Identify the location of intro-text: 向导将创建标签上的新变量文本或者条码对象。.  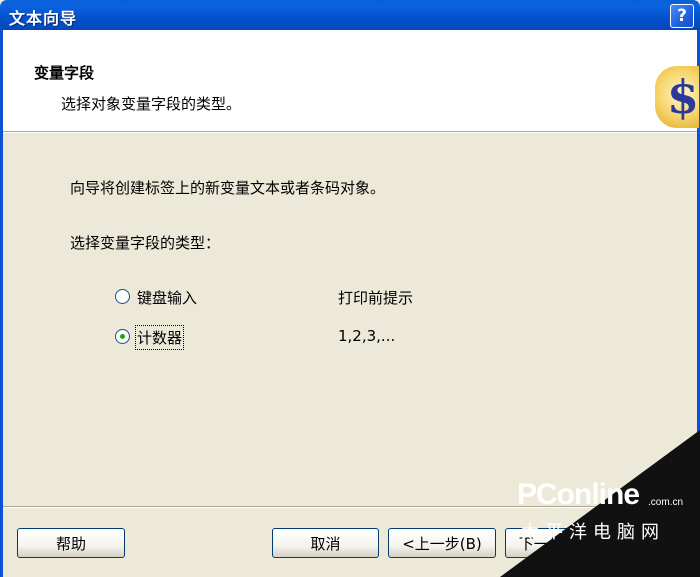
(228, 188).